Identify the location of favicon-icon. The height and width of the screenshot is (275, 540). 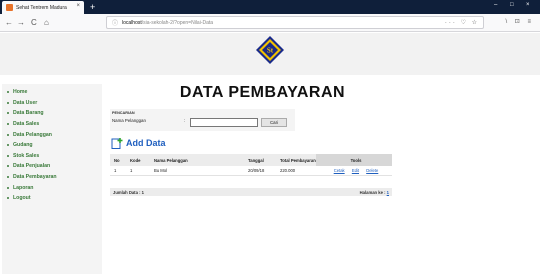
(9, 7).